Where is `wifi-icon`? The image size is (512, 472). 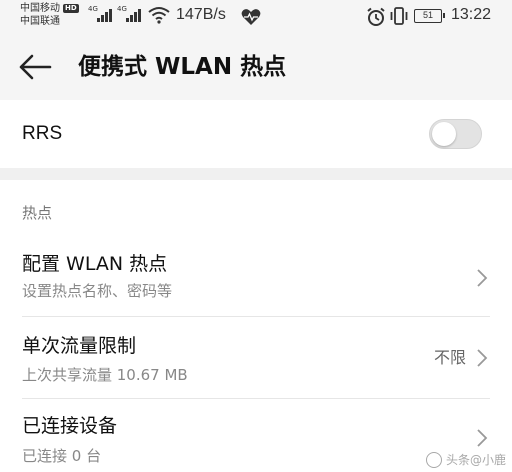 wifi-icon is located at coordinates (159, 15).